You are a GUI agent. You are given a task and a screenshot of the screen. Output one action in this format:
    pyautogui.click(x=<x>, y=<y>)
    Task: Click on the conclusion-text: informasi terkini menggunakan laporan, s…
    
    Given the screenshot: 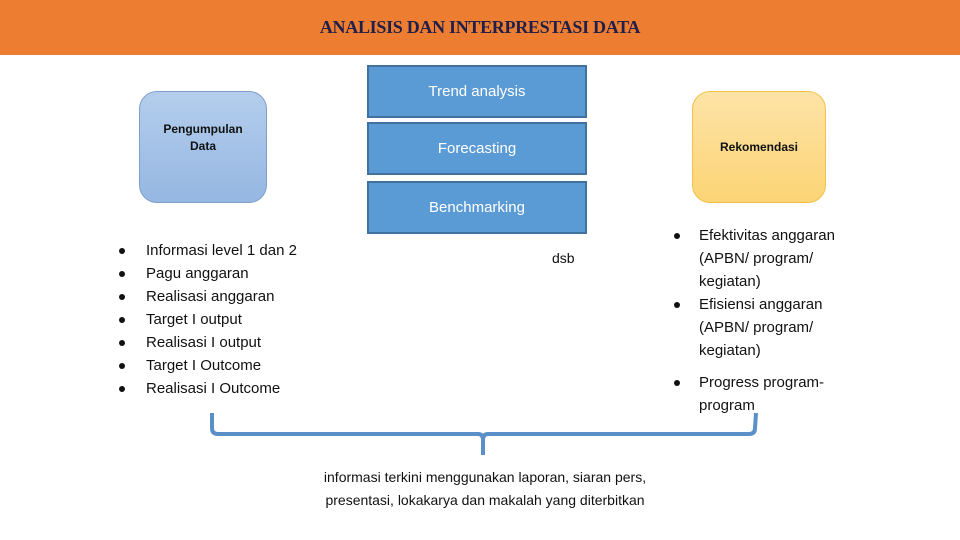 What is the action you would take?
    pyautogui.click(x=485, y=489)
    